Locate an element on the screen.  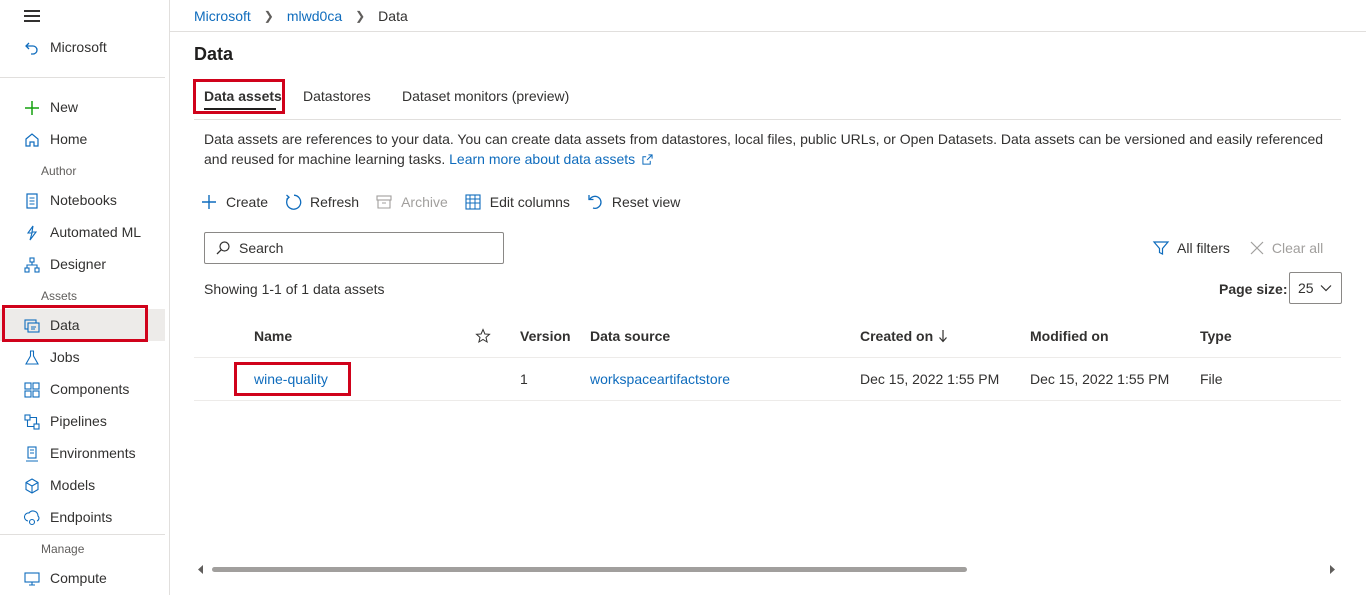
nav-item-models: Models is located at coordinates (82, 485).